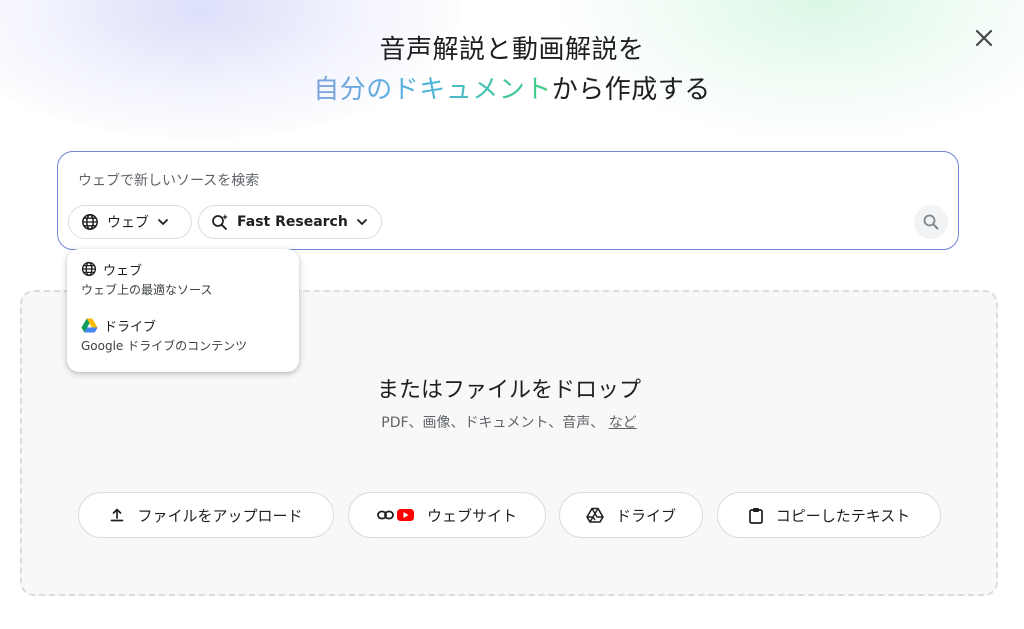 The height and width of the screenshot is (629, 1024). I want to click on search-submit-button, so click(931, 222).